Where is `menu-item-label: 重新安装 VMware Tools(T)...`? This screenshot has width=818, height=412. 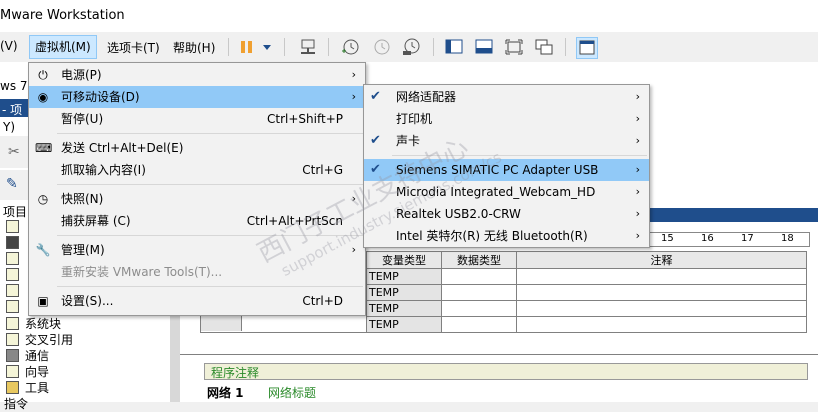 menu-item-label: 重新安装 VMware Tools(T)... is located at coordinates (142, 272).